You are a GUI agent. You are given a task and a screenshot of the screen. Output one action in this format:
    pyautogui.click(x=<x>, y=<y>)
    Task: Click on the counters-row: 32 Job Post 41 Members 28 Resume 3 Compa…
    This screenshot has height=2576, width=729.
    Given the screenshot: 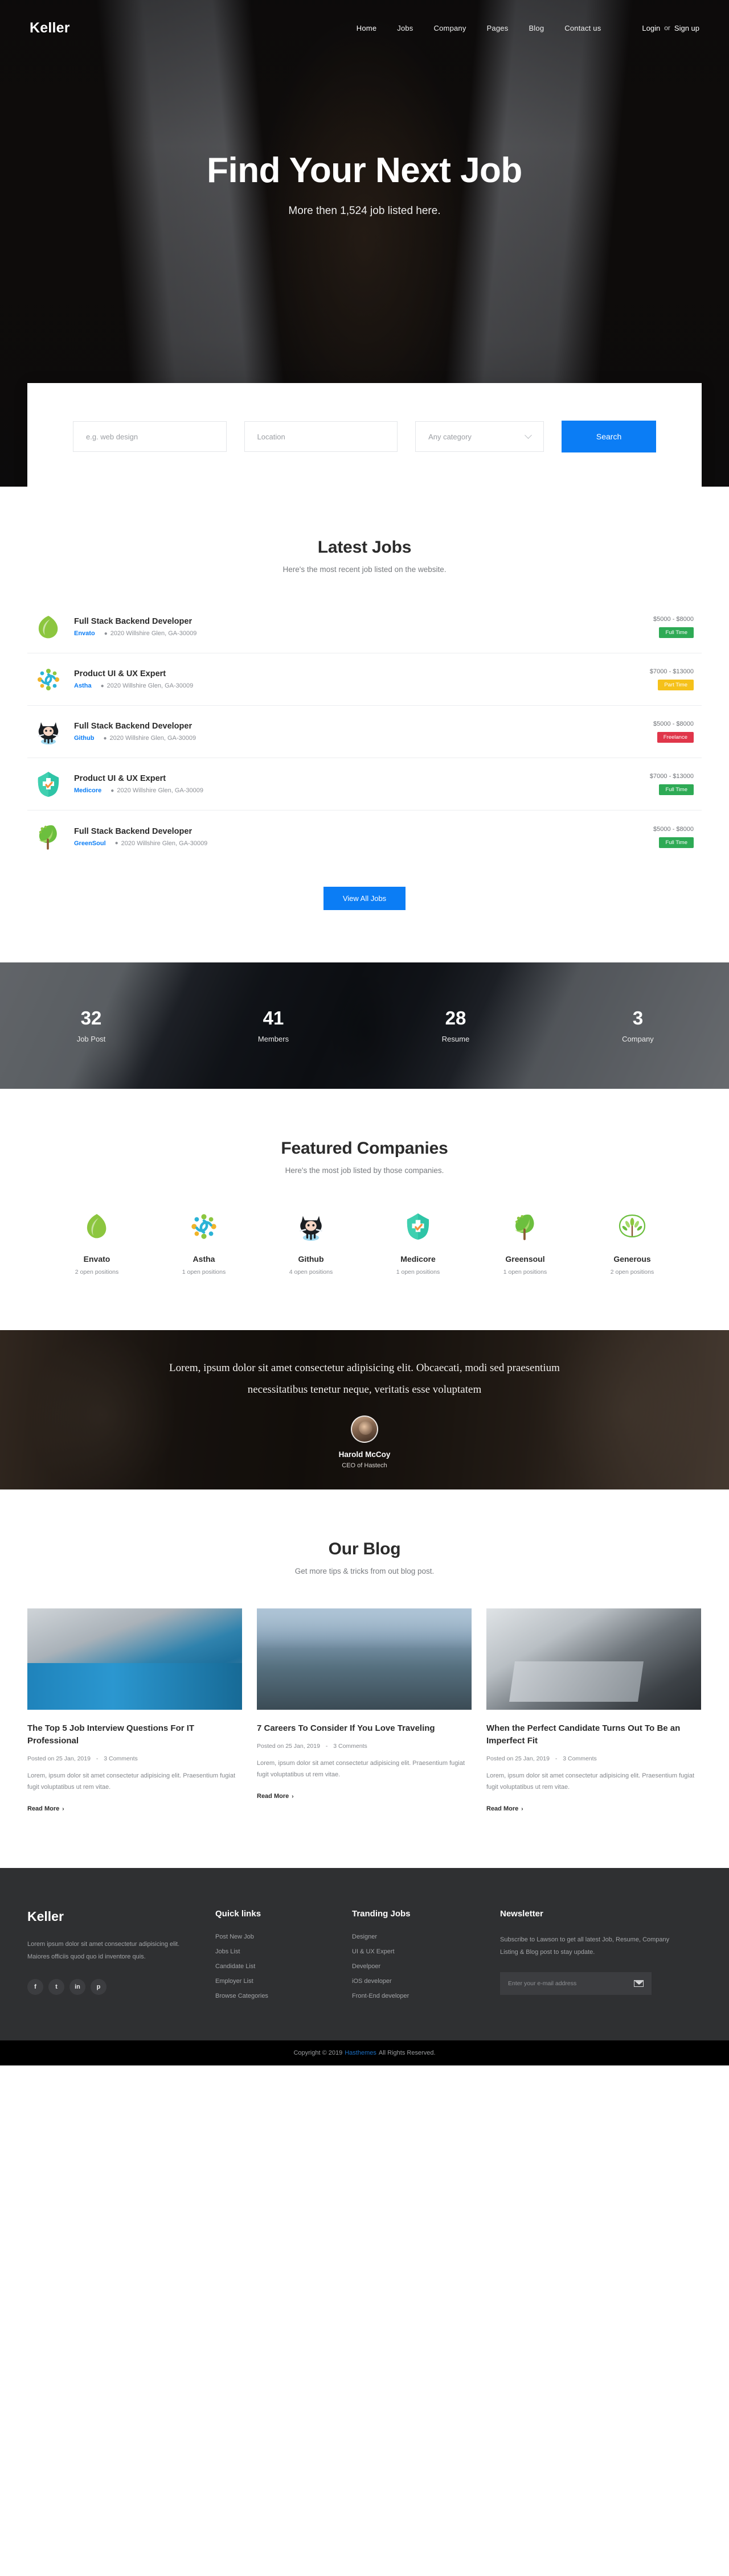 What is the action you would take?
    pyautogui.click(x=364, y=1025)
    